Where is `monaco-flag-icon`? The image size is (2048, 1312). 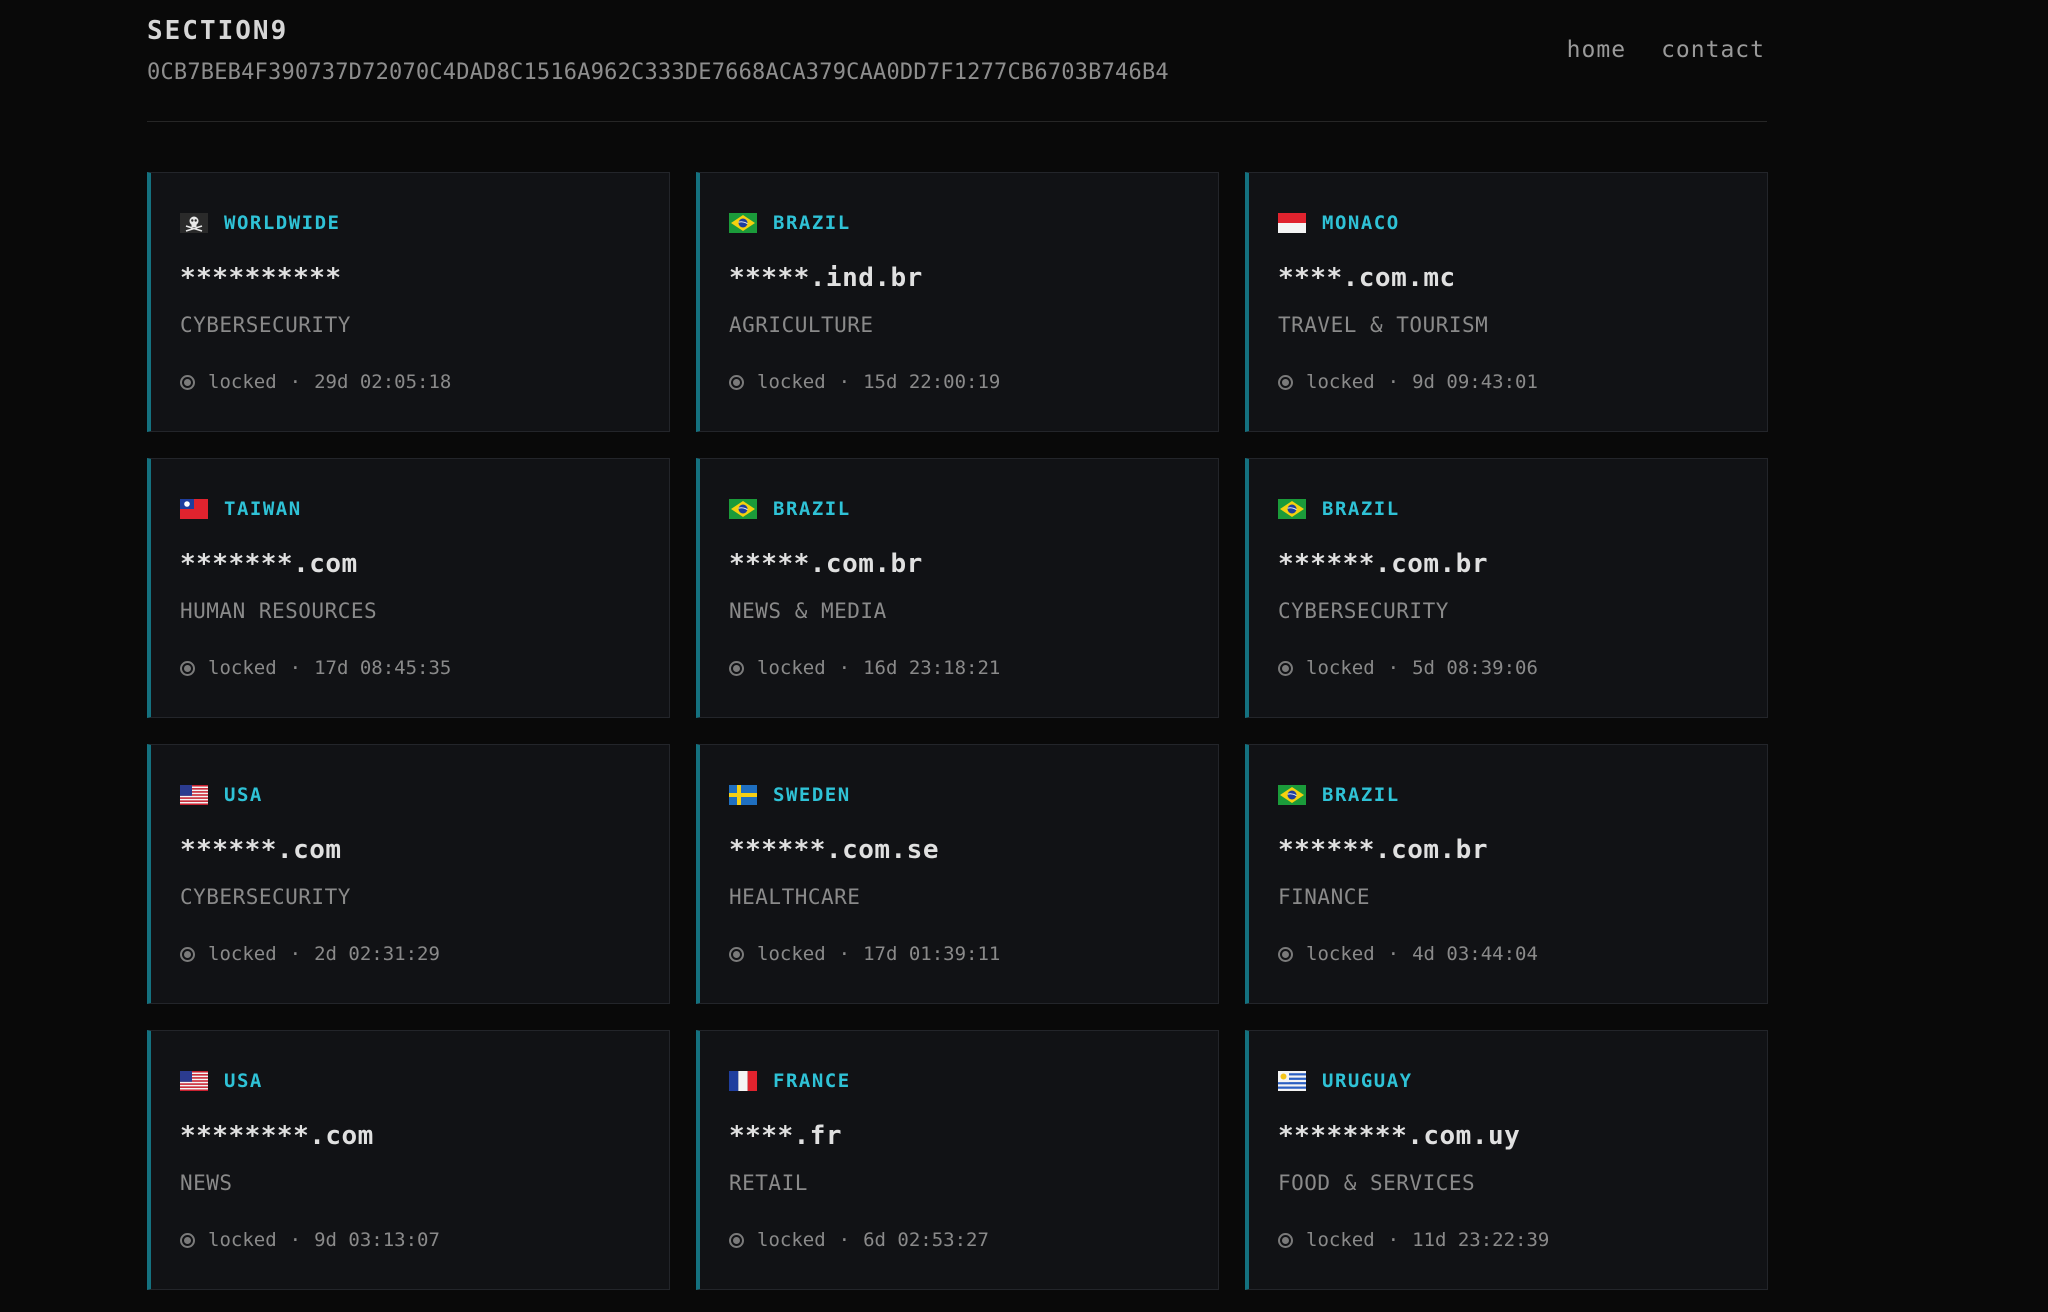
monaco-flag-icon is located at coordinates (1292, 223).